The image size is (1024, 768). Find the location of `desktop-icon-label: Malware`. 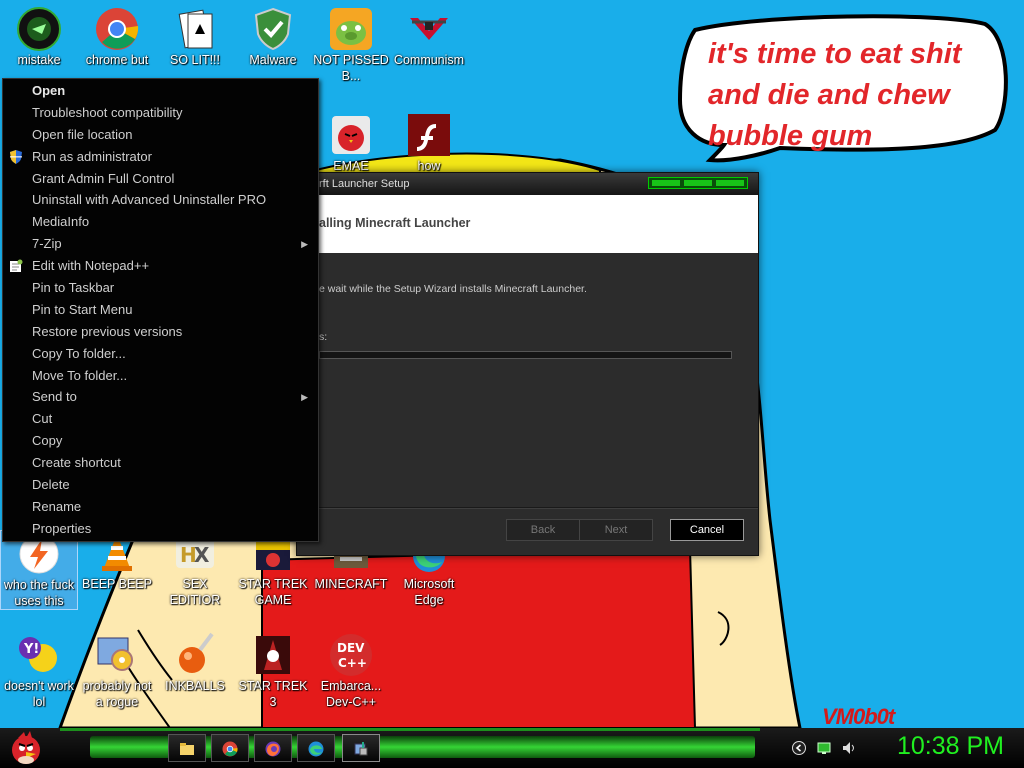

desktop-icon-label: Malware is located at coordinates (273, 60).